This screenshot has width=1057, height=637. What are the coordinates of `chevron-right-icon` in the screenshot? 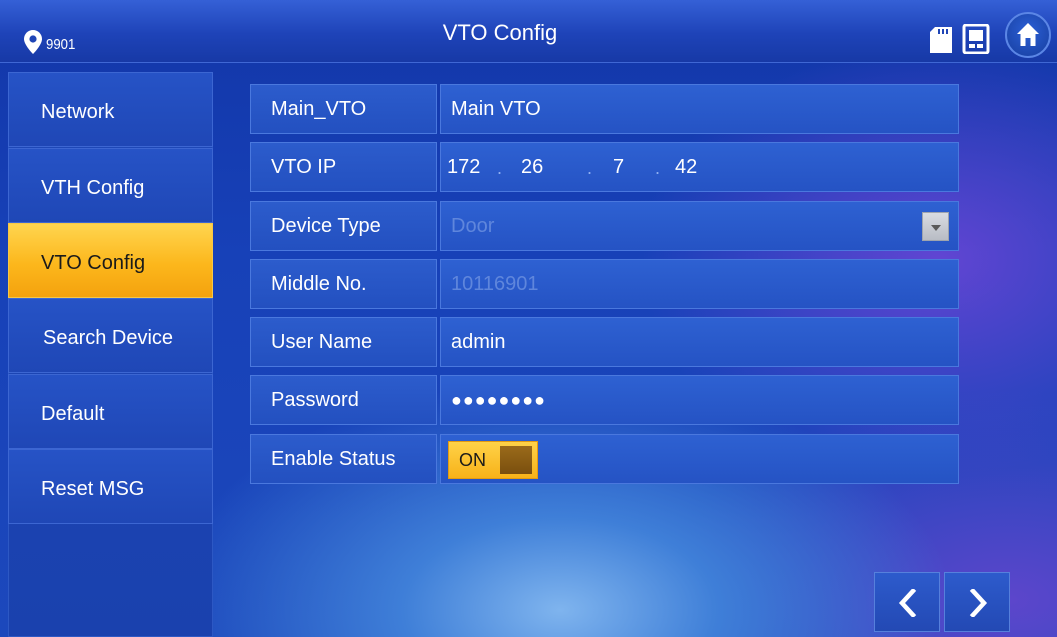 It's located at (978, 603).